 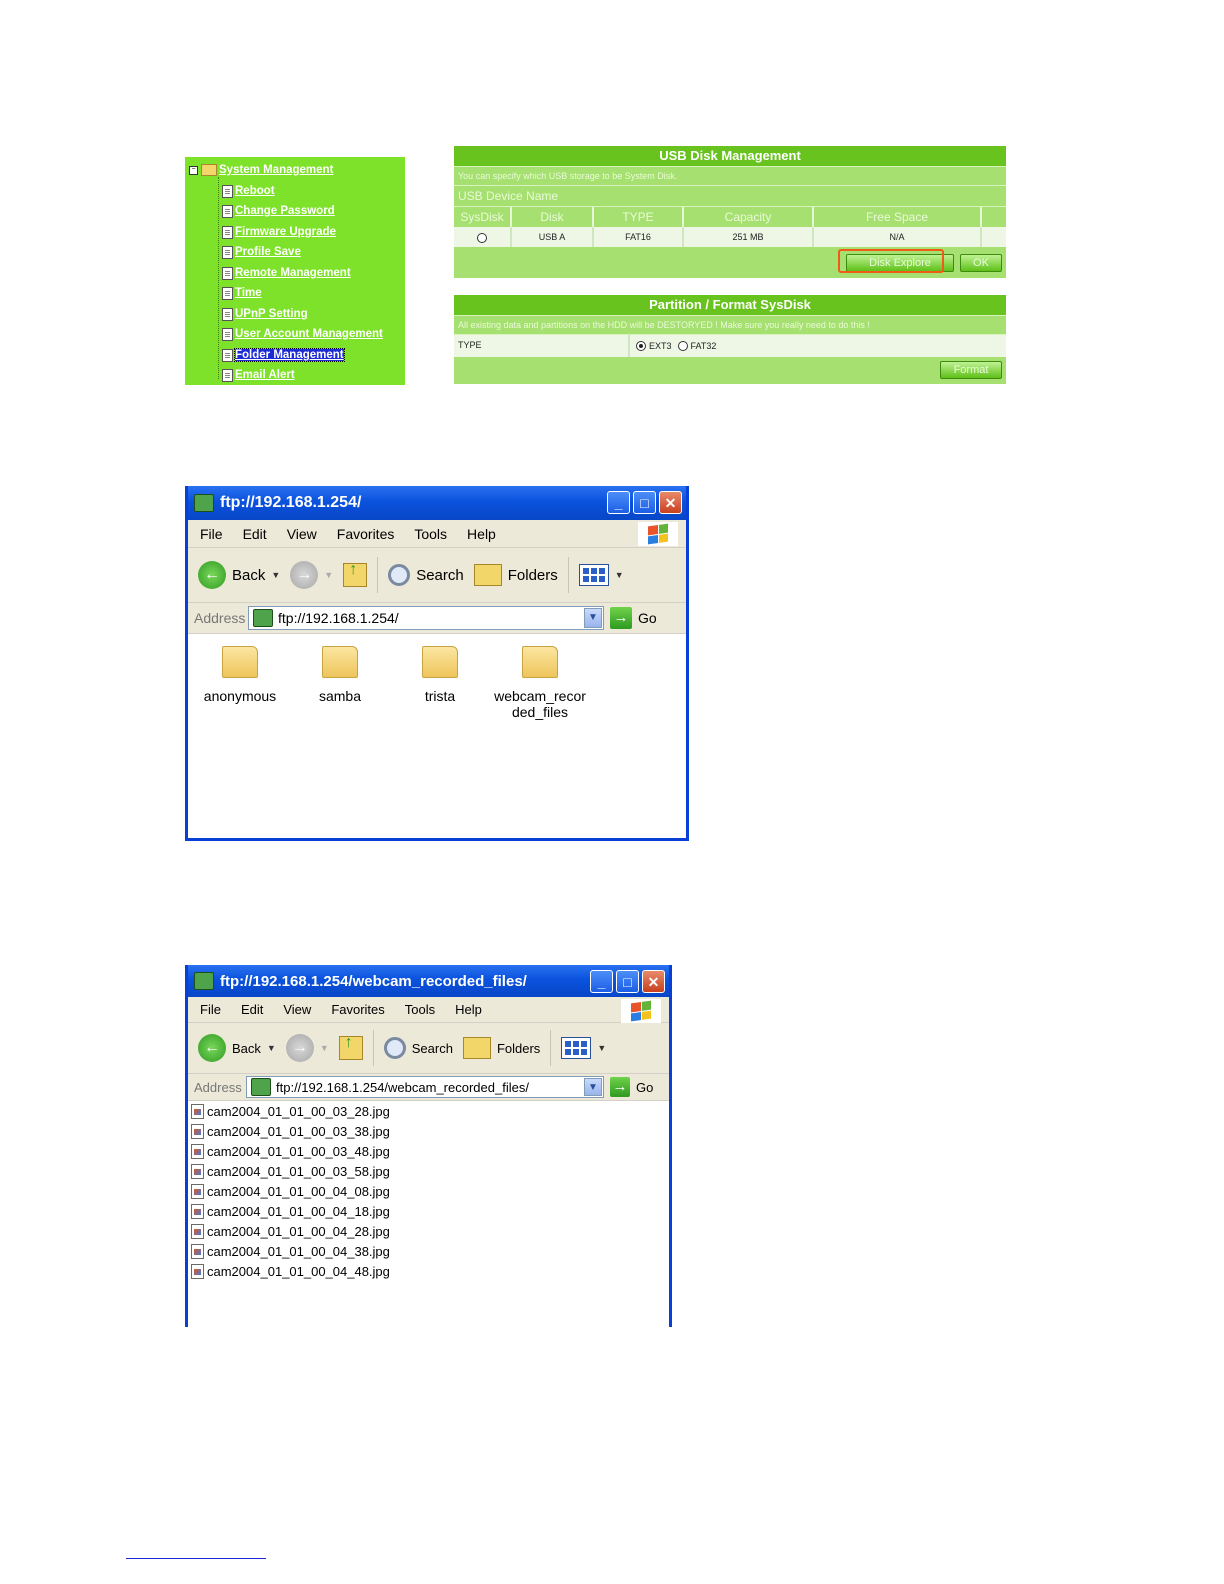 I want to click on page-icon, so click(x=227, y=232).